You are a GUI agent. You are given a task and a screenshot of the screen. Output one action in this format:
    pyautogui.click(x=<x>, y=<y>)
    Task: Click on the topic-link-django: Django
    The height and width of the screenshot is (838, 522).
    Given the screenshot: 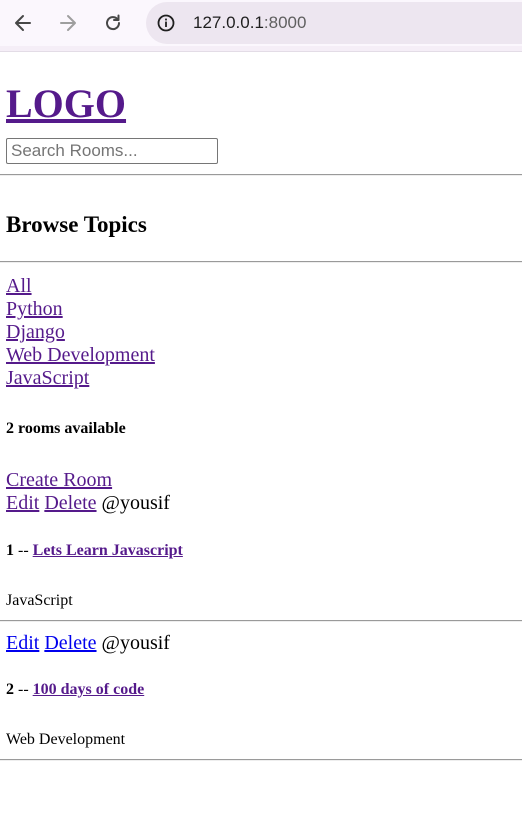 What is the action you would take?
    pyautogui.click(x=264, y=332)
    